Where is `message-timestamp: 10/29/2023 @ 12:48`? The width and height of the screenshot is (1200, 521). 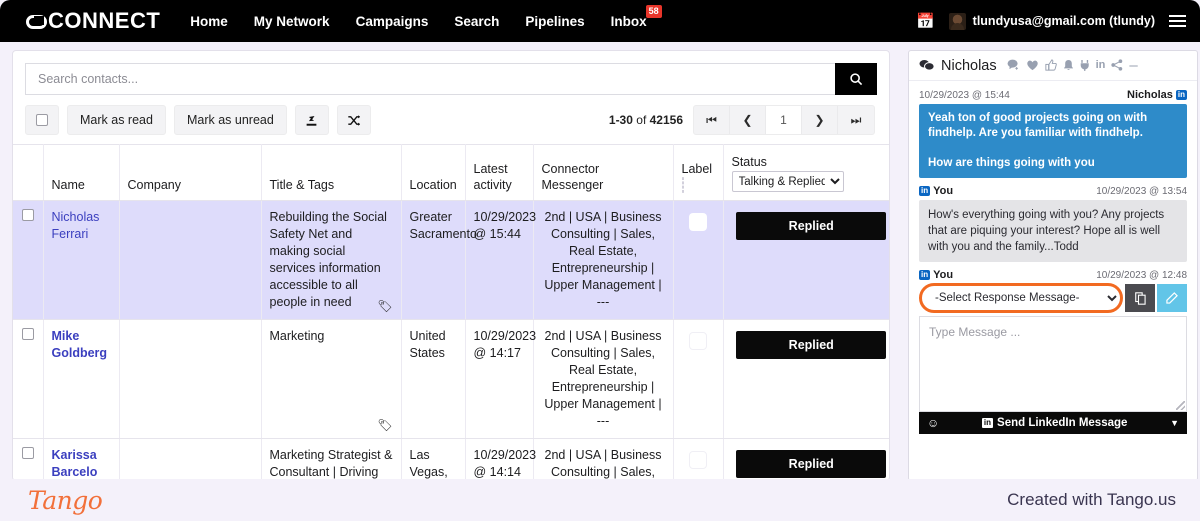
message-timestamp: 10/29/2023 @ 12:48 is located at coordinates (1141, 275).